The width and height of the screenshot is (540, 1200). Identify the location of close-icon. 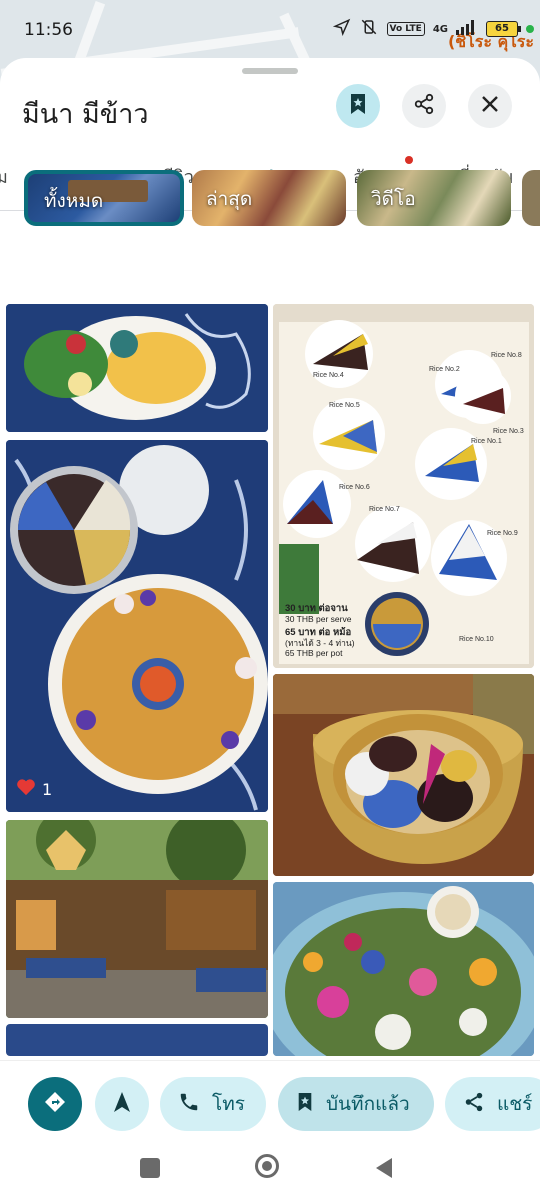
(490, 106).